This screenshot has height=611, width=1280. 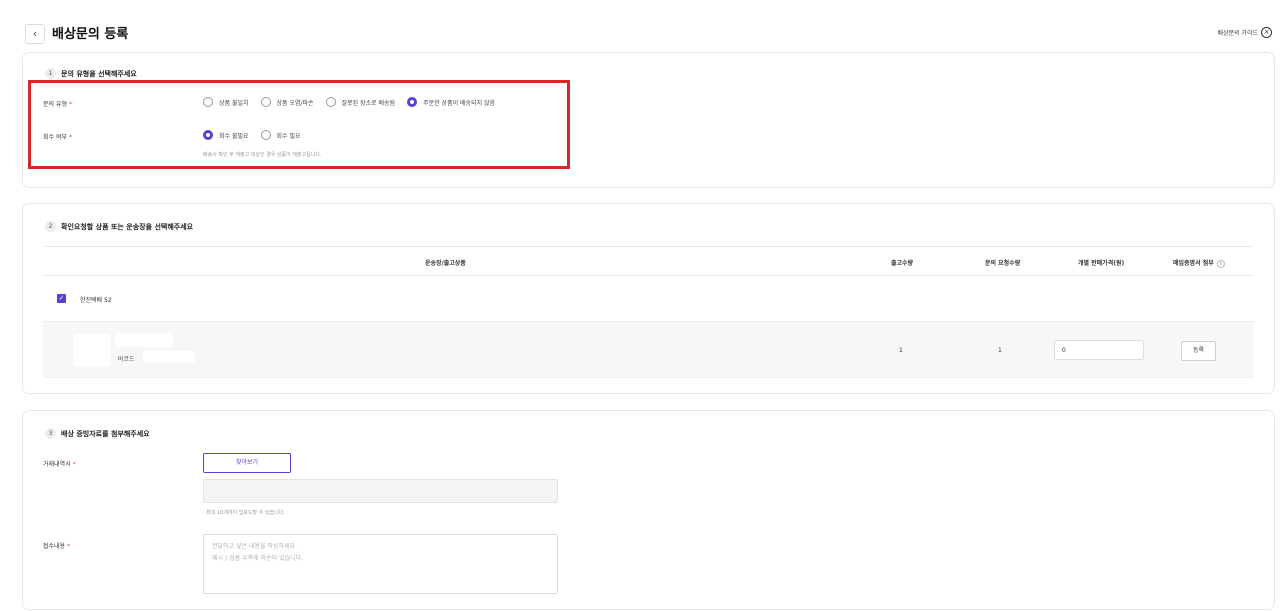 I want to click on statement-label: 거래내역서 *, so click(x=59, y=463).